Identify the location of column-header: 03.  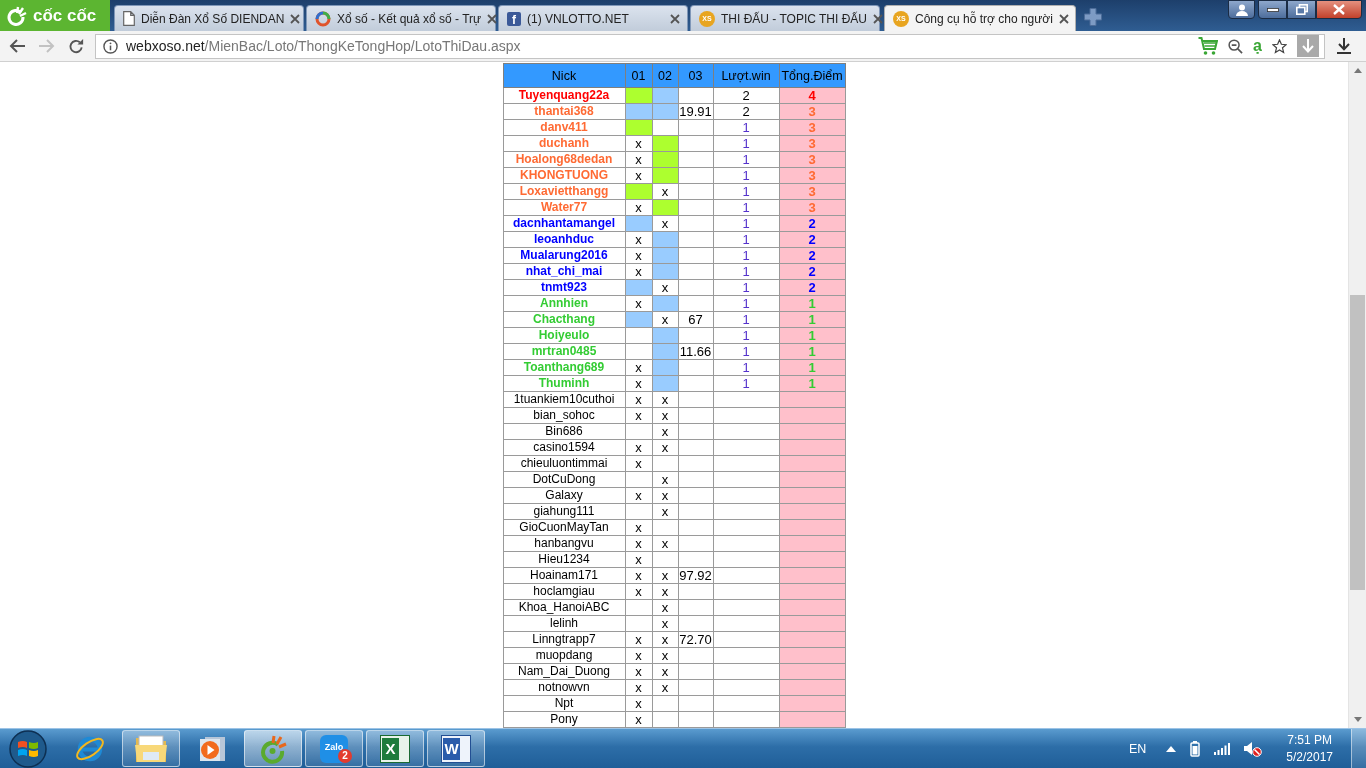
(695, 75).